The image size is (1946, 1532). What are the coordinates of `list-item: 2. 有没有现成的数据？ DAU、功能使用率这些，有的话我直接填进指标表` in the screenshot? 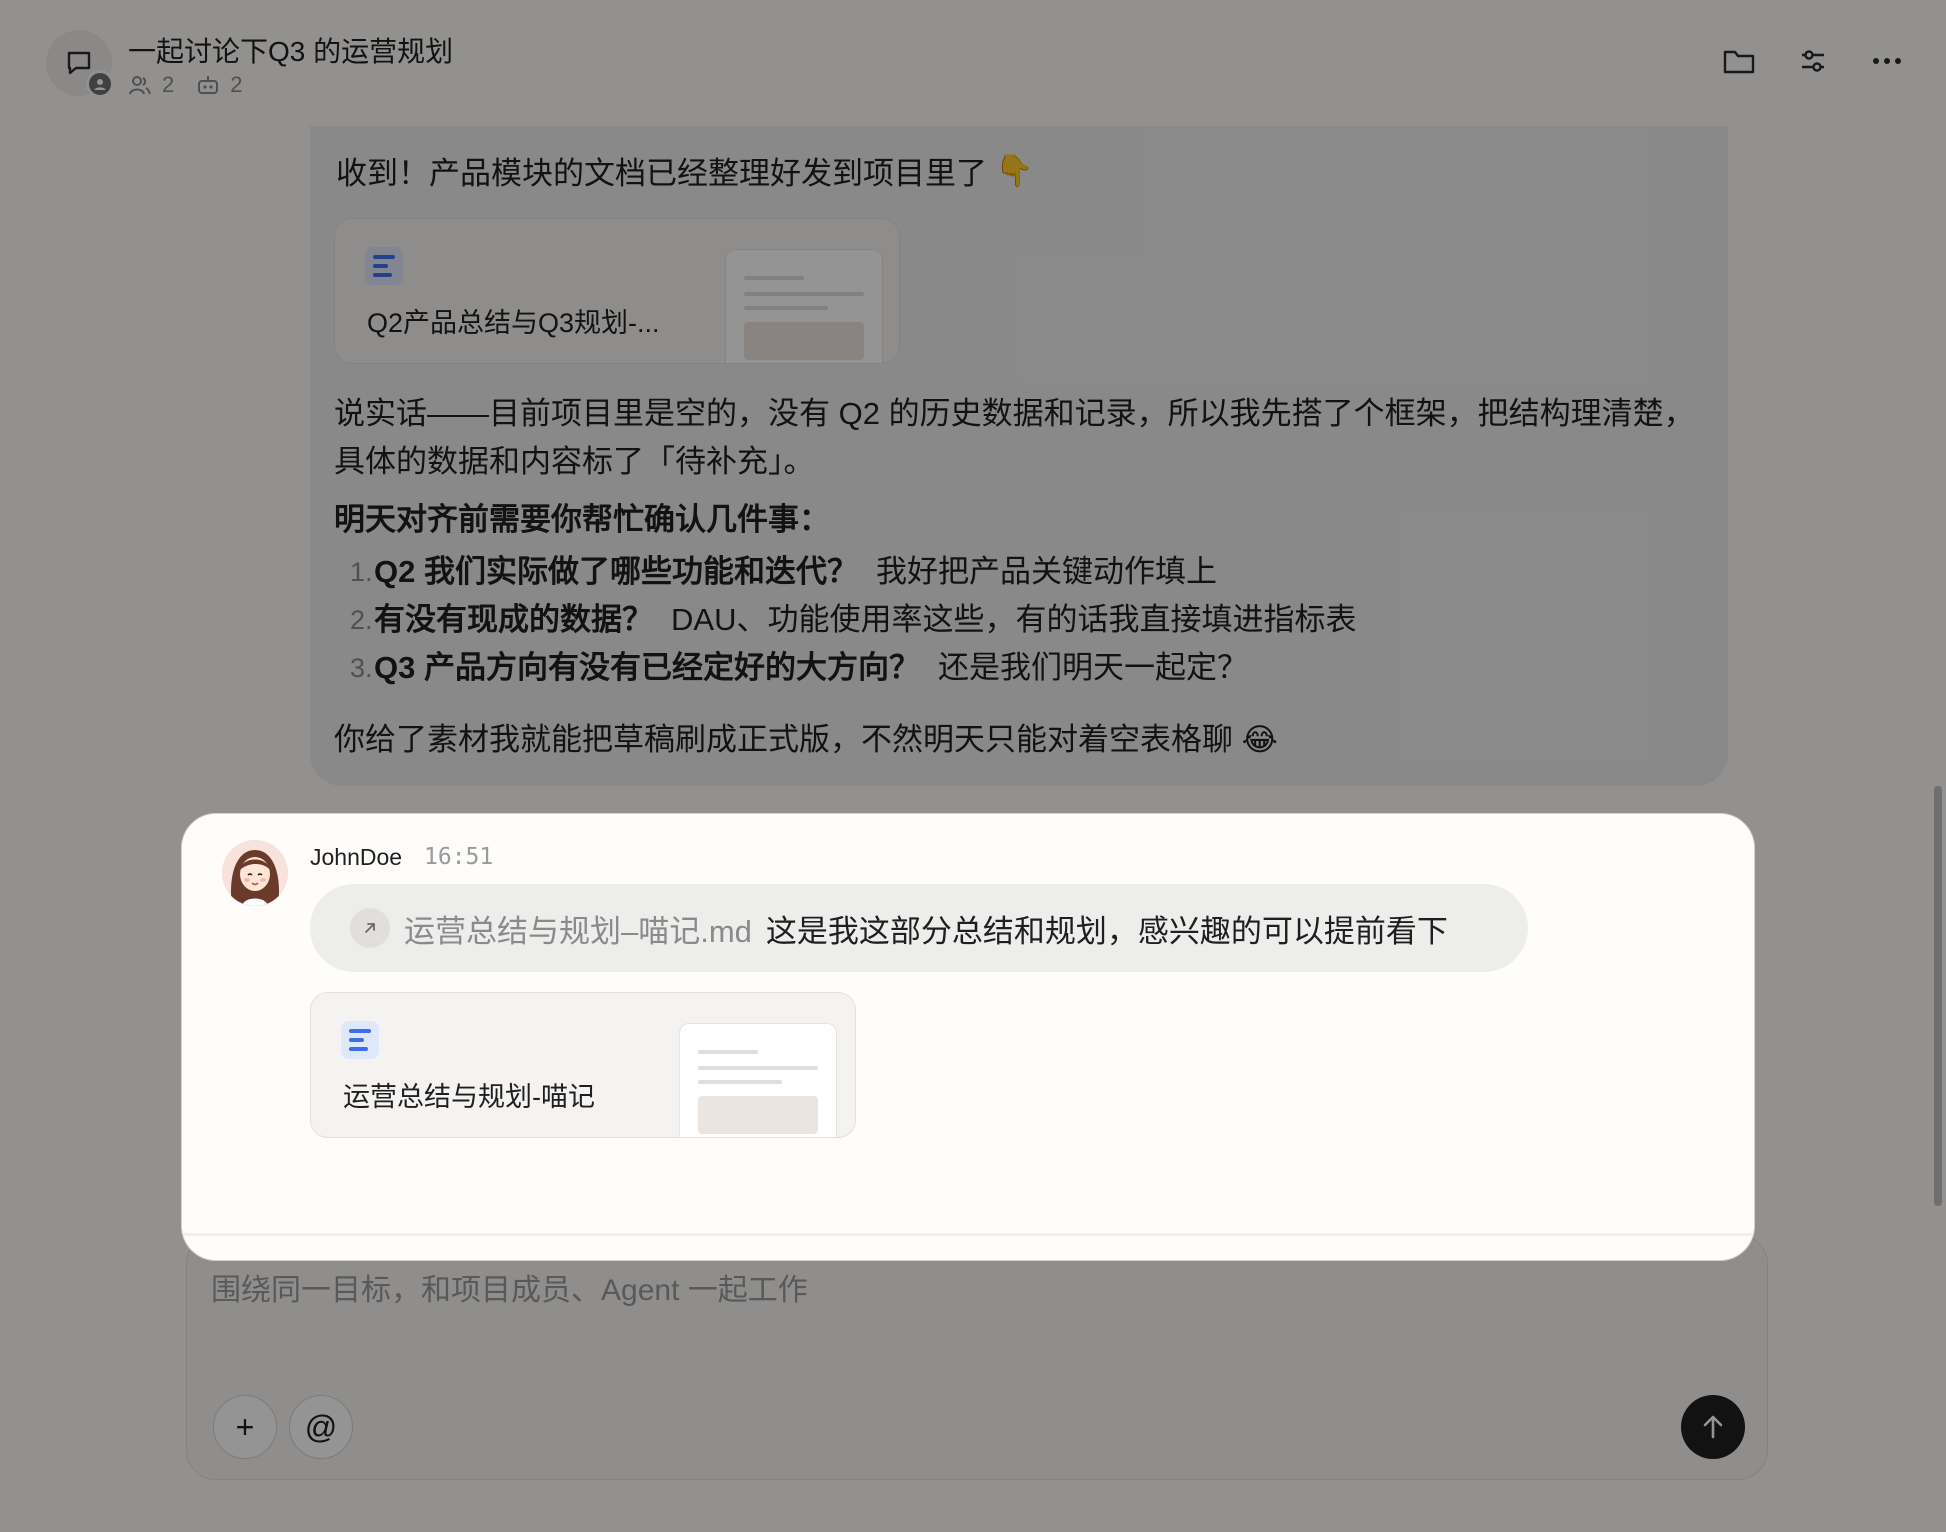 It's located at (853, 619).